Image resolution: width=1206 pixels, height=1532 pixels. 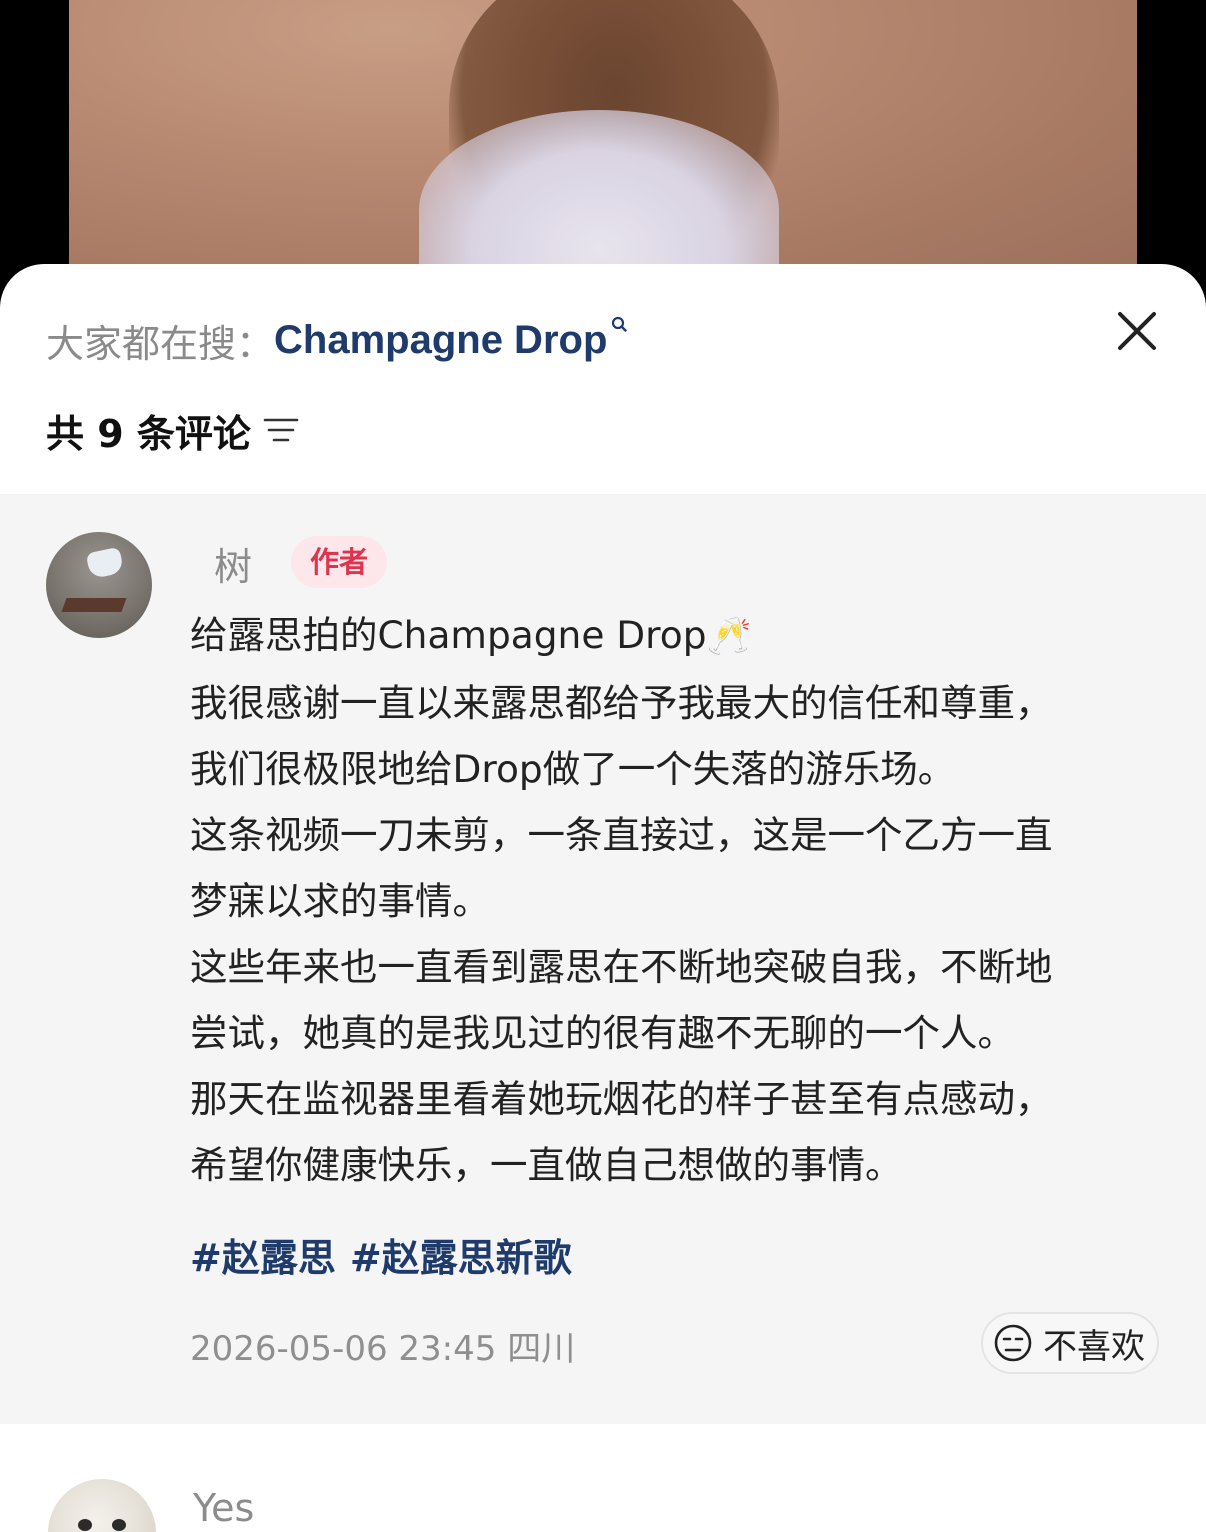 What do you see at coordinates (729, 636) in the screenshot?
I see `champagne-glasses-icon: 🥂` at bounding box center [729, 636].